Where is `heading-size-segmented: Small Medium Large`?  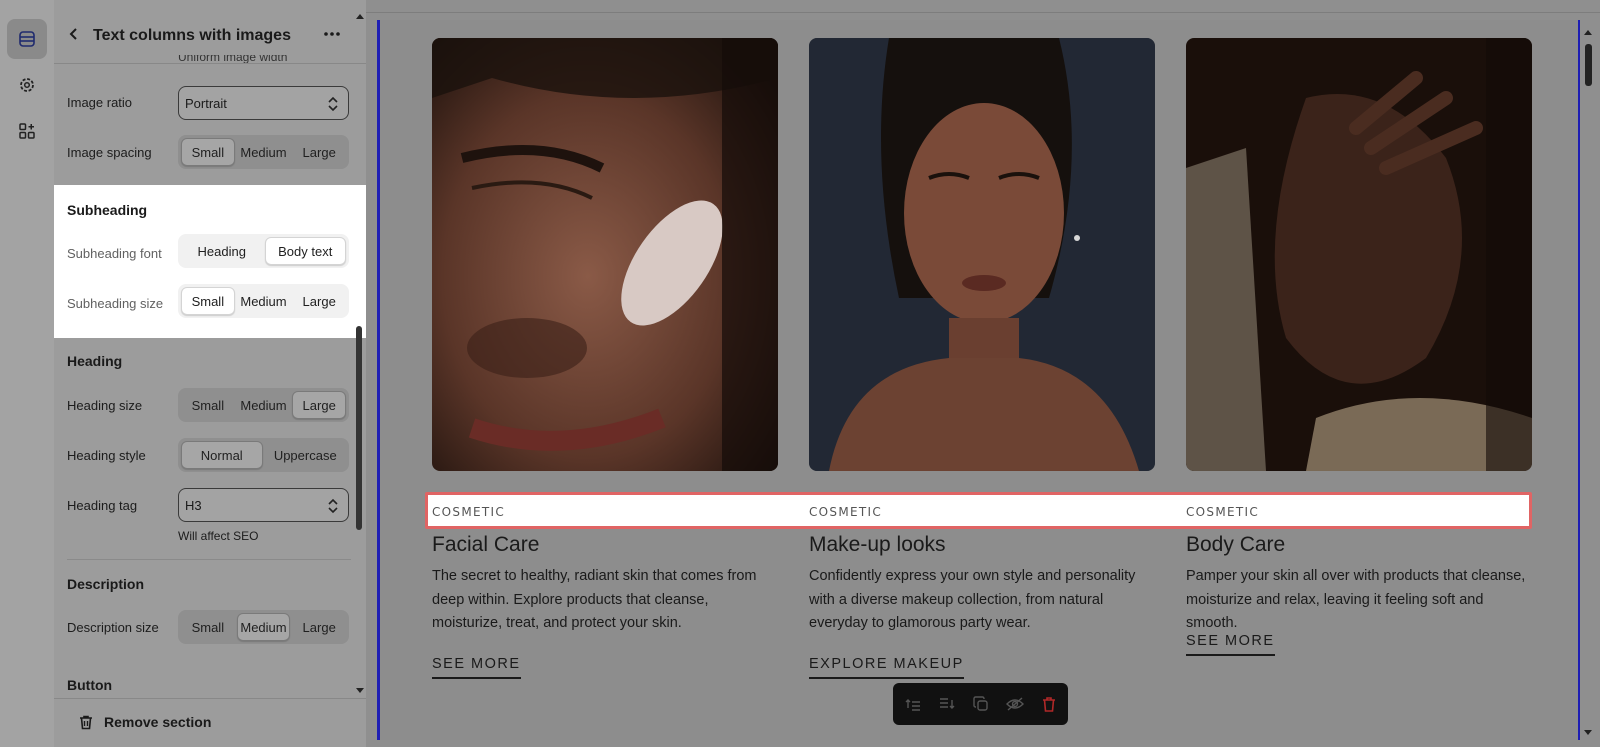
heading-size-segmented: Small Medium Large is located at coordinates (263, 405).